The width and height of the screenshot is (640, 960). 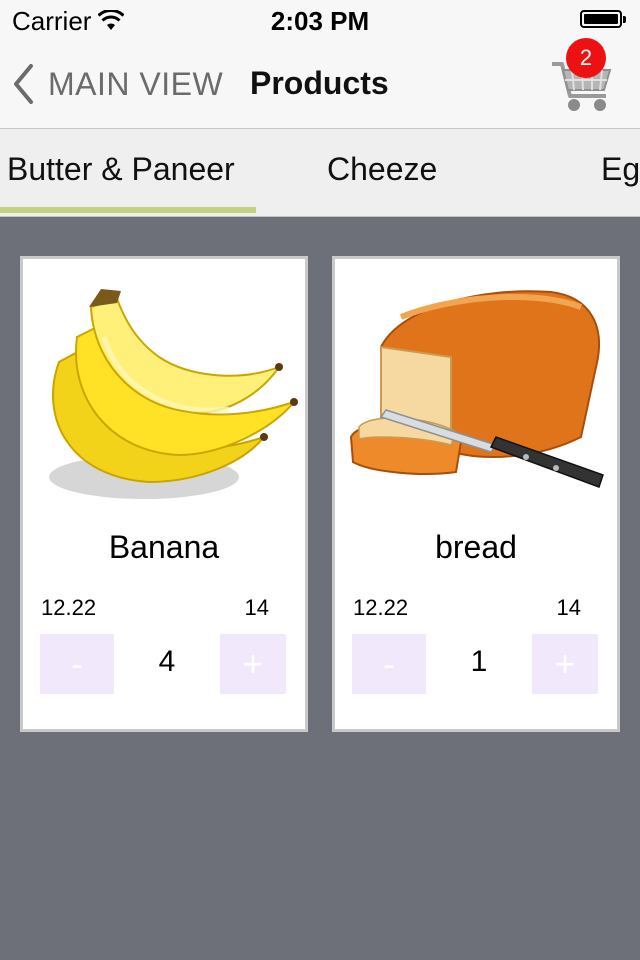 I want to click on quantity-value: 4, so click(x=167, y=661).